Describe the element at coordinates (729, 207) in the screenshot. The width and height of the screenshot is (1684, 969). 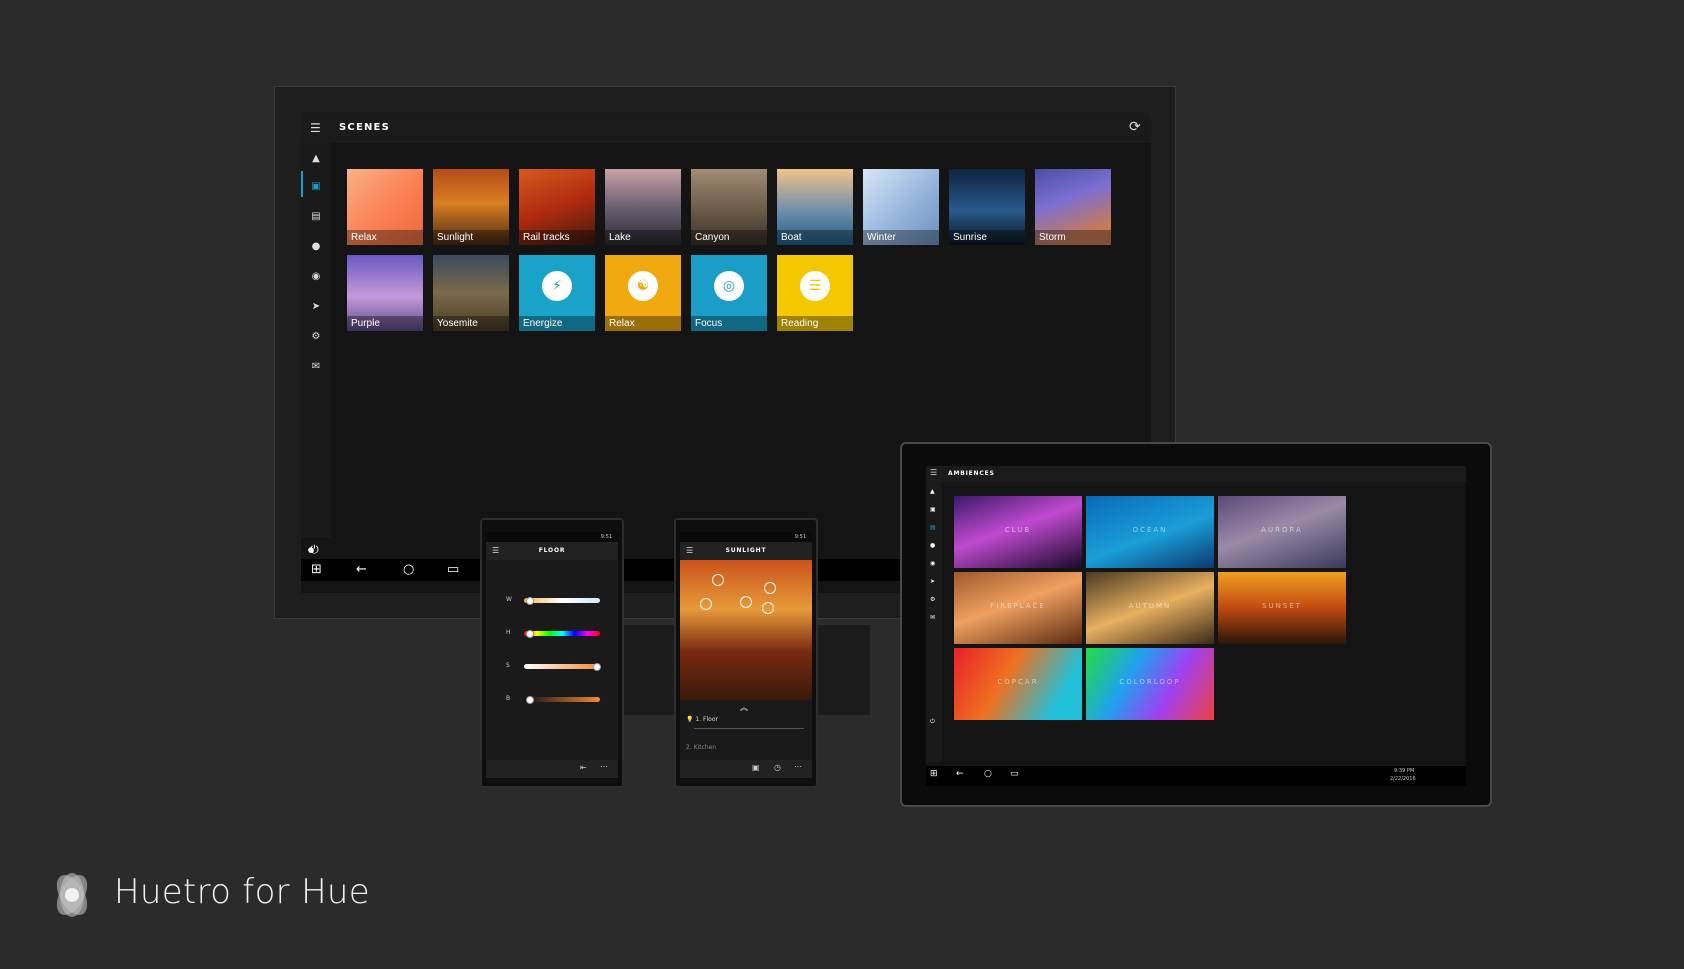
I see `scene-tile: Canyon` at that location.